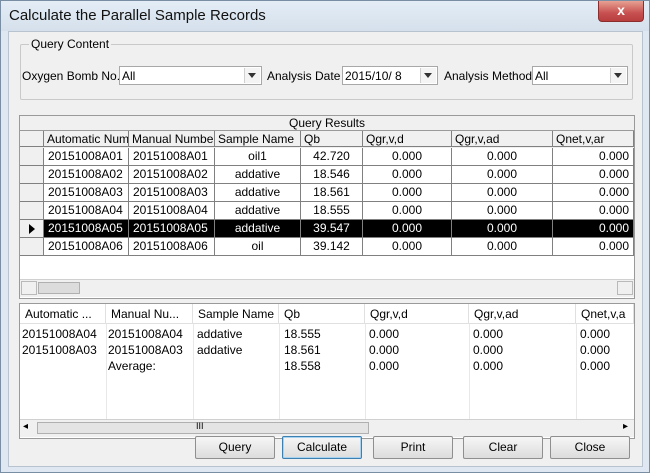 The image size is (650, 473). I want to click on scroll-left-icon: ◂, so click(25, 426).